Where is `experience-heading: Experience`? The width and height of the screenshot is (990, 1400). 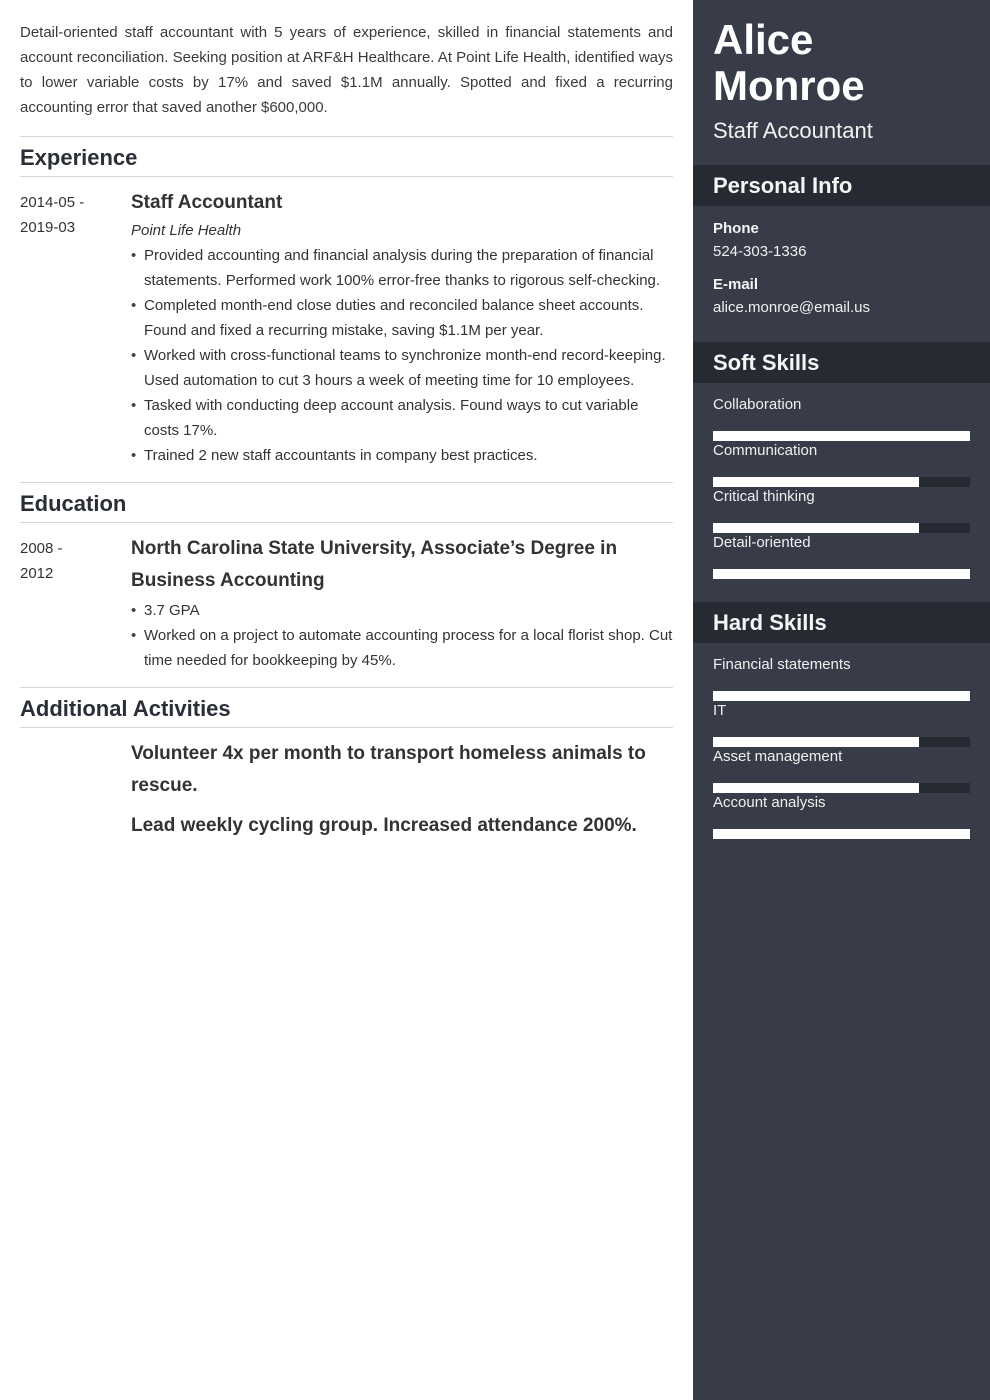
experience-heading: Experience is located at coordinates (346, 156).